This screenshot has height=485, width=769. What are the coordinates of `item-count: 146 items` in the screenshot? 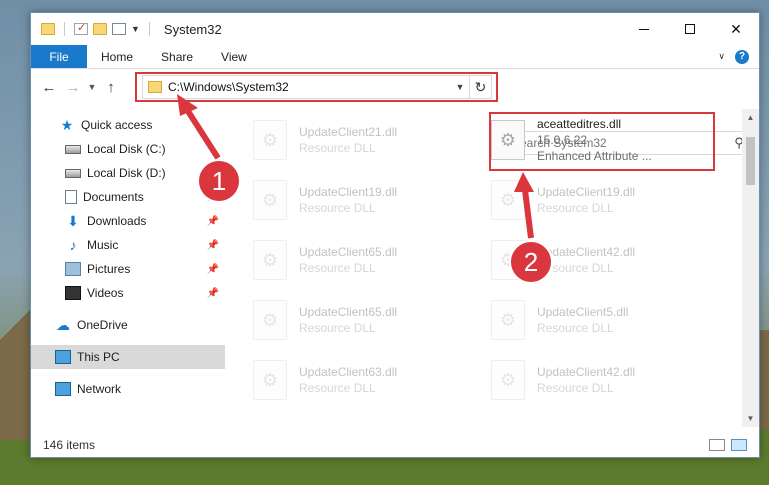 It's located at (69, 445).